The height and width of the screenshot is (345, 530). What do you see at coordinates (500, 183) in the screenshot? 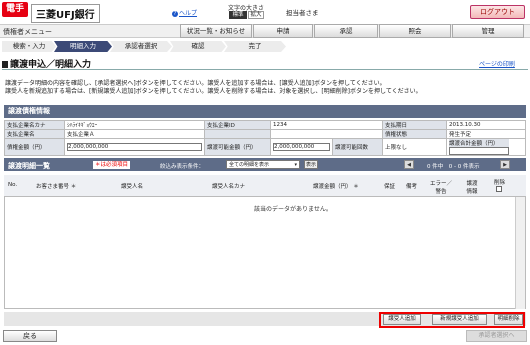
I see `col-delete: 削除` at bounding box center [500, 183].